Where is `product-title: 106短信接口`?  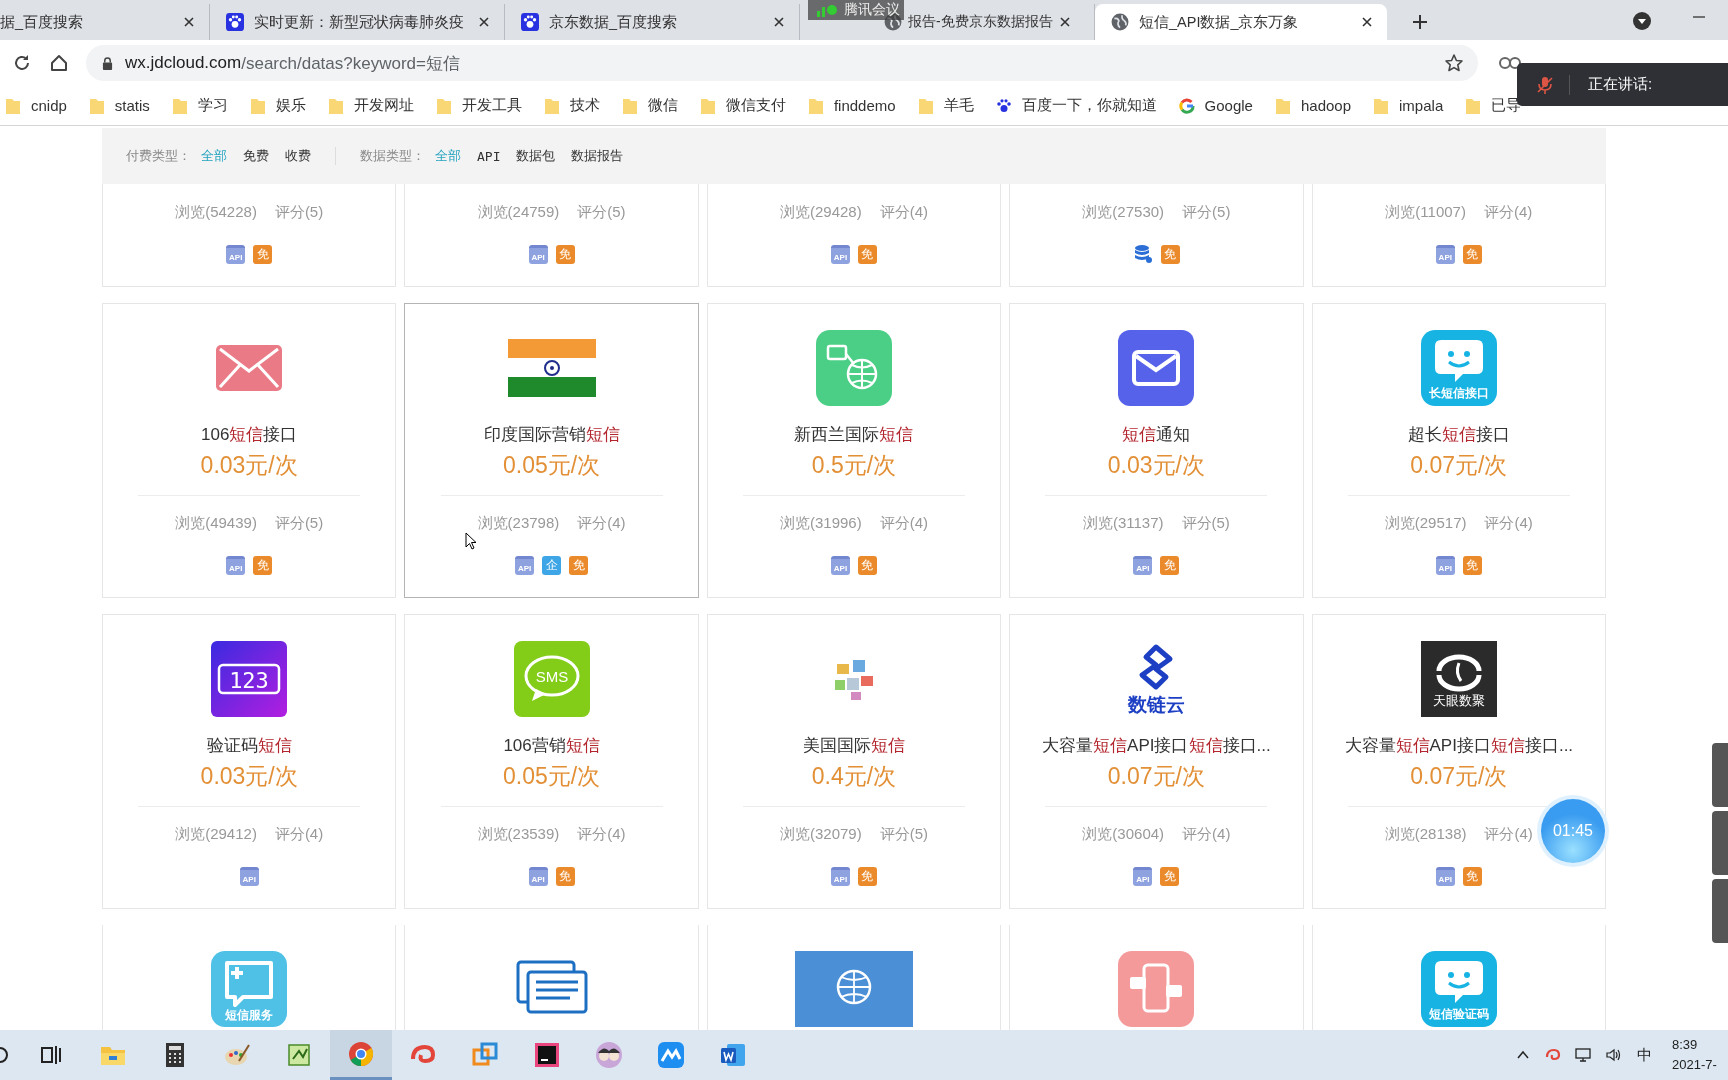 product-title: 106短信接口 is located at coordinates (249, 435).